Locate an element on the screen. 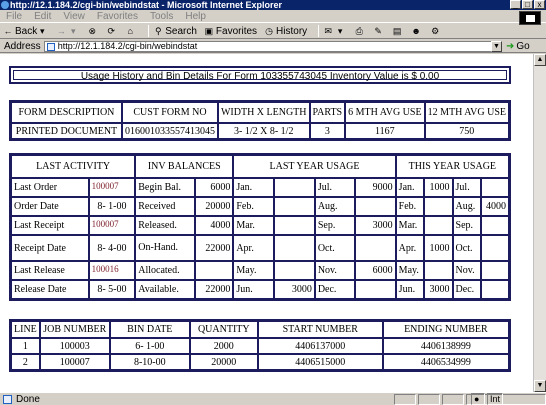 The width and height of the screenshot is (546, 405). discuss-button: ▤ is located at coordinates (398, 31).